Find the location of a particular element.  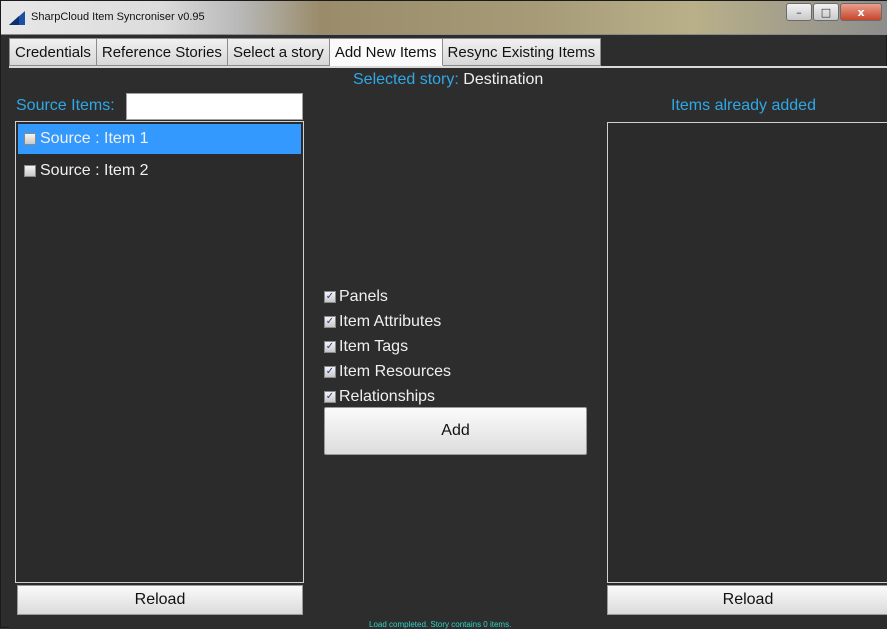

tab-add-new-items: Add New Items is located at coordinates (386, 52).